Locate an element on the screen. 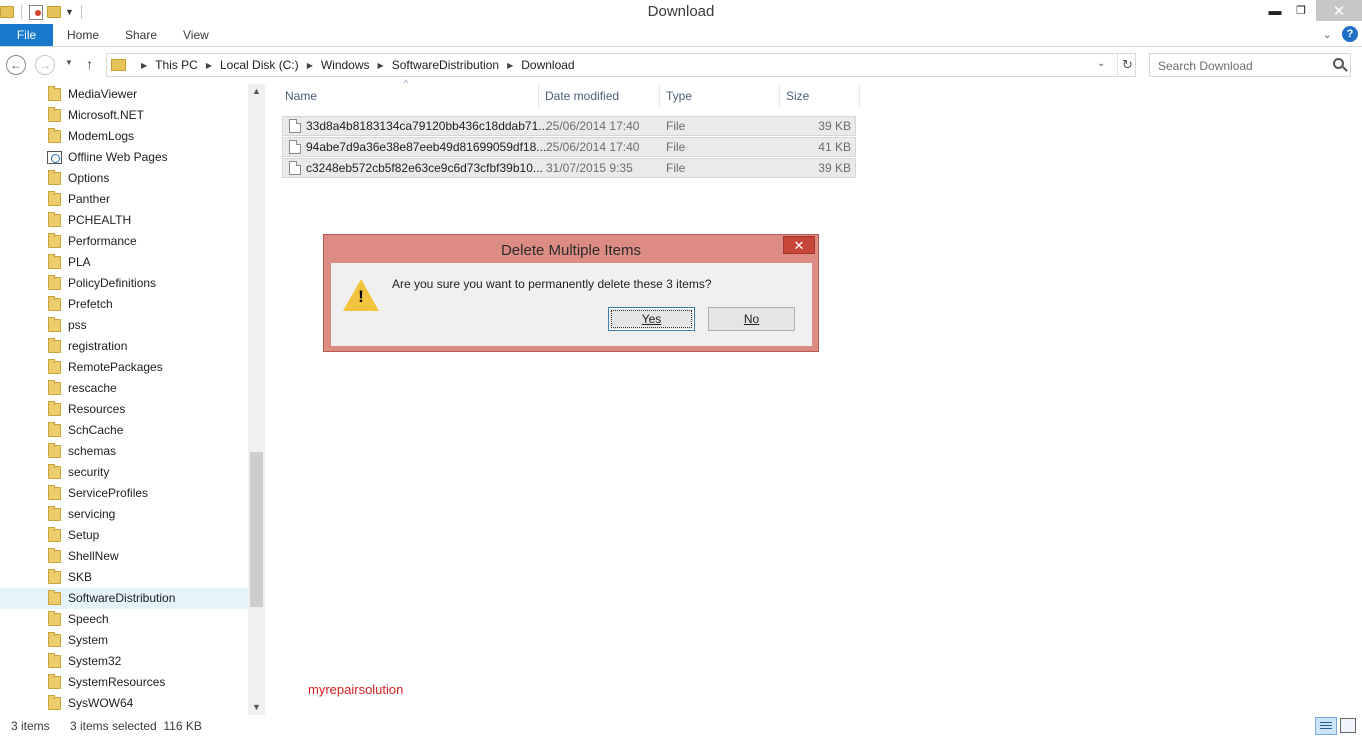  crumb-download: Download is located at coordinates (547, 65).